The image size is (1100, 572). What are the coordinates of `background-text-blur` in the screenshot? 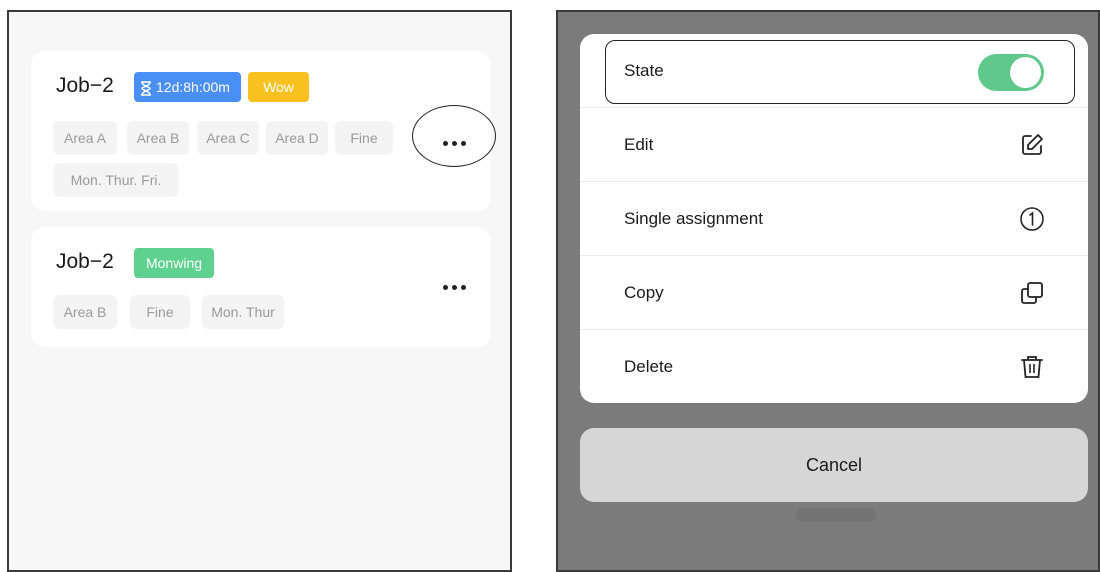 It's located at (836, 515).